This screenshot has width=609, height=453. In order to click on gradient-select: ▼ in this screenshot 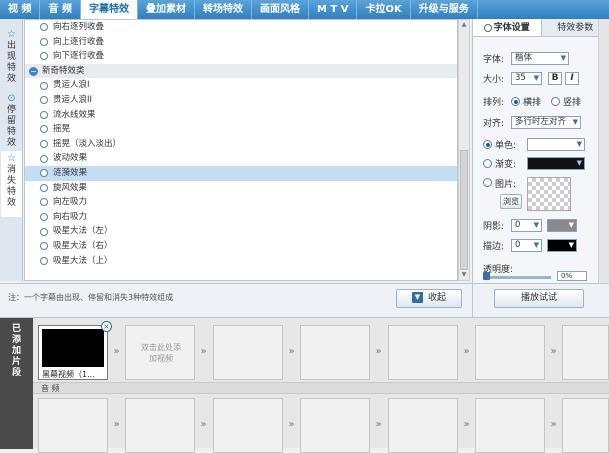, I will do `click(556, 163)`.